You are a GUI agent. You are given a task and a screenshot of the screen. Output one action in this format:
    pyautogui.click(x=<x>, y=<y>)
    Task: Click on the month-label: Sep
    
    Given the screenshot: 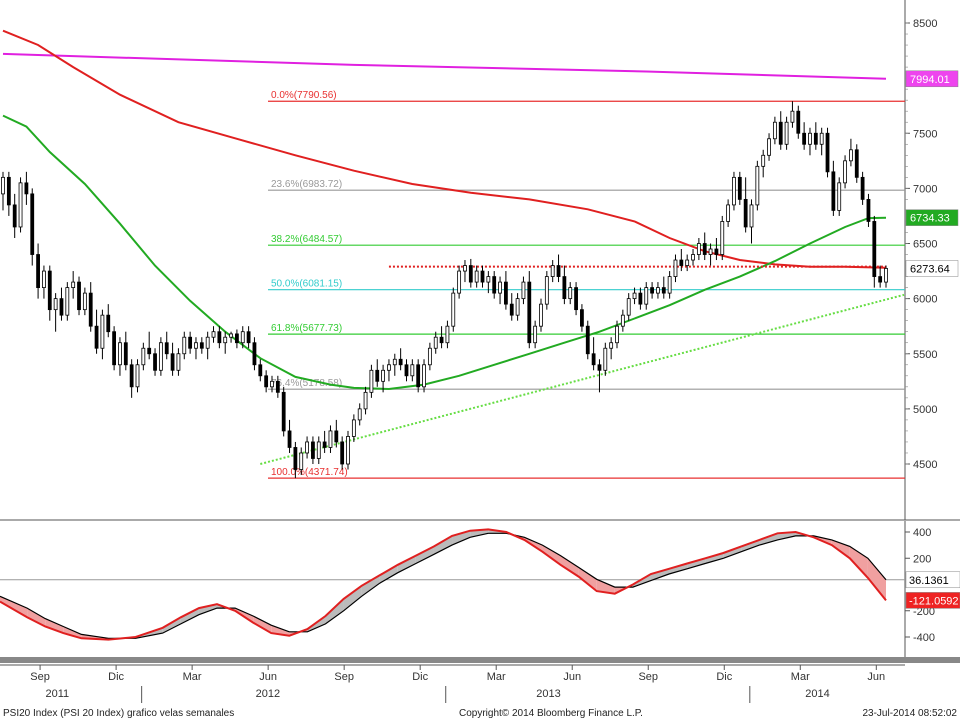 What is the action you would take?
    pyautogui.click(x=648, y=677)
    